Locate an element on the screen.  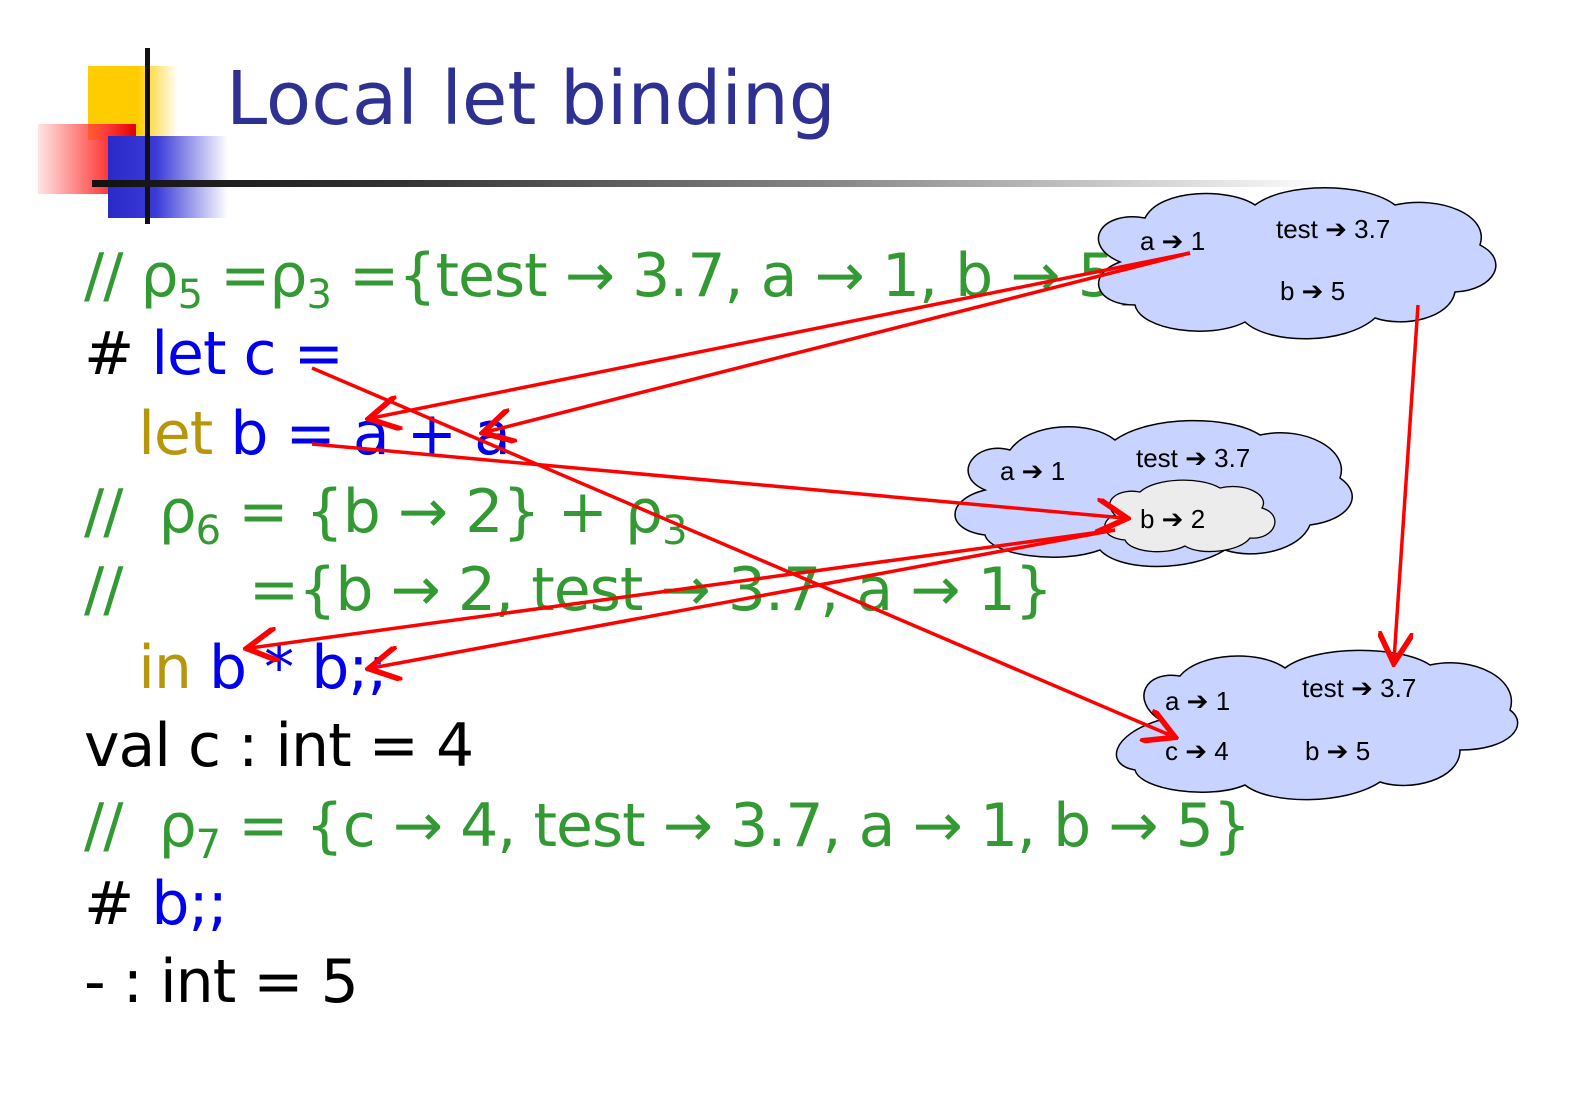
env3-b-binding: b ➔ 5 is located at coordinates (1337, 751).